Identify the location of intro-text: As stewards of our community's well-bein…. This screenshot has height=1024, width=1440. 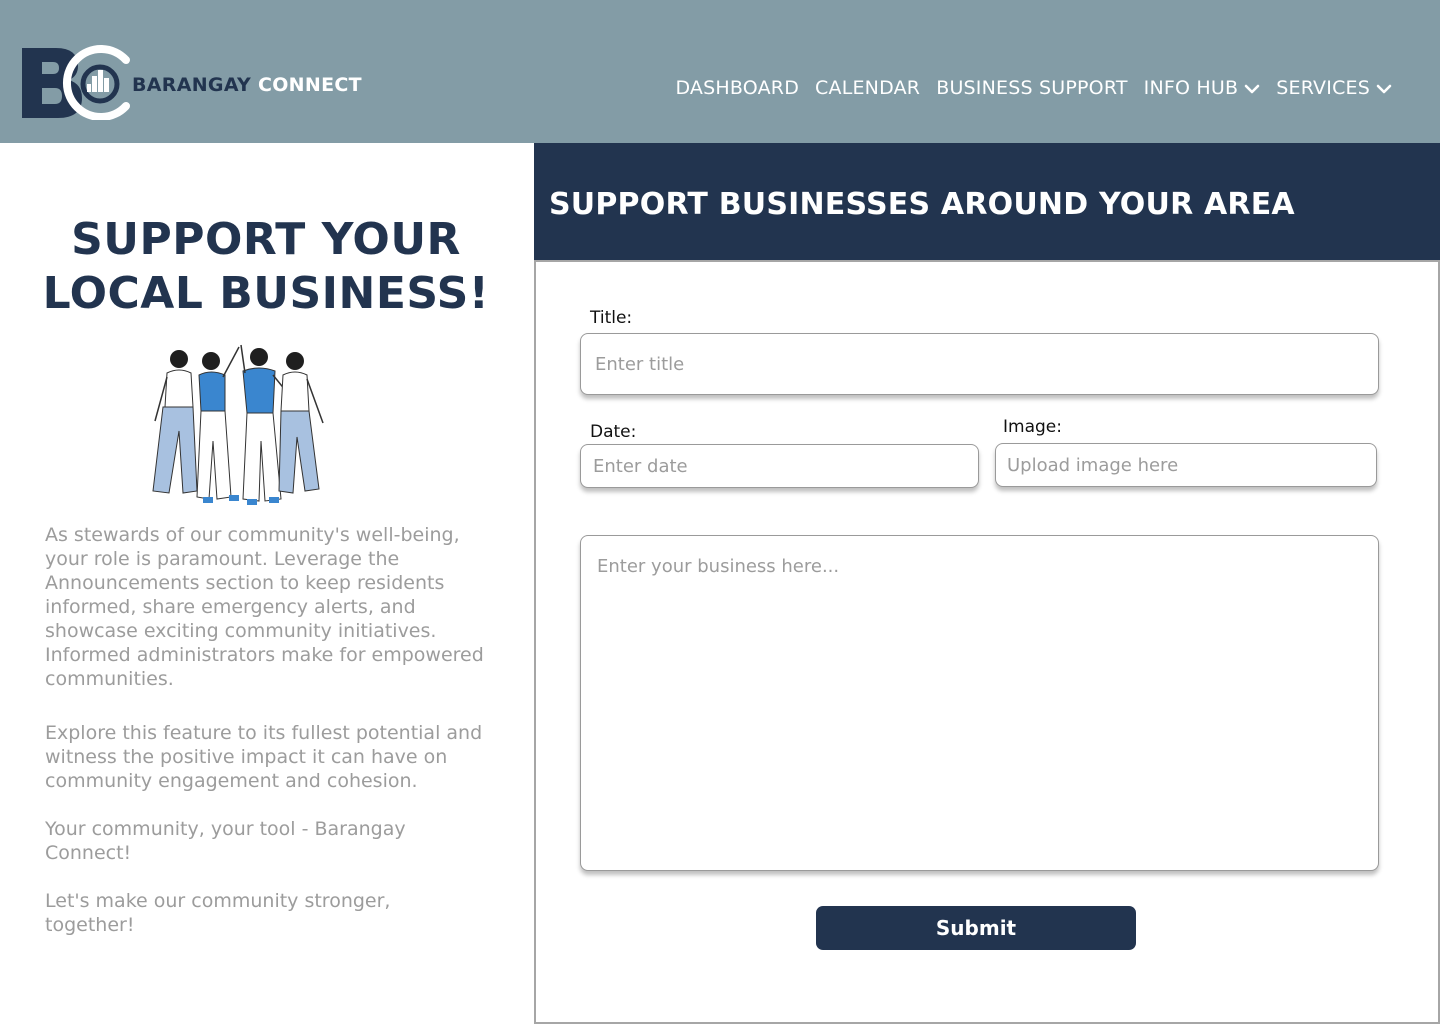
(265, 742).